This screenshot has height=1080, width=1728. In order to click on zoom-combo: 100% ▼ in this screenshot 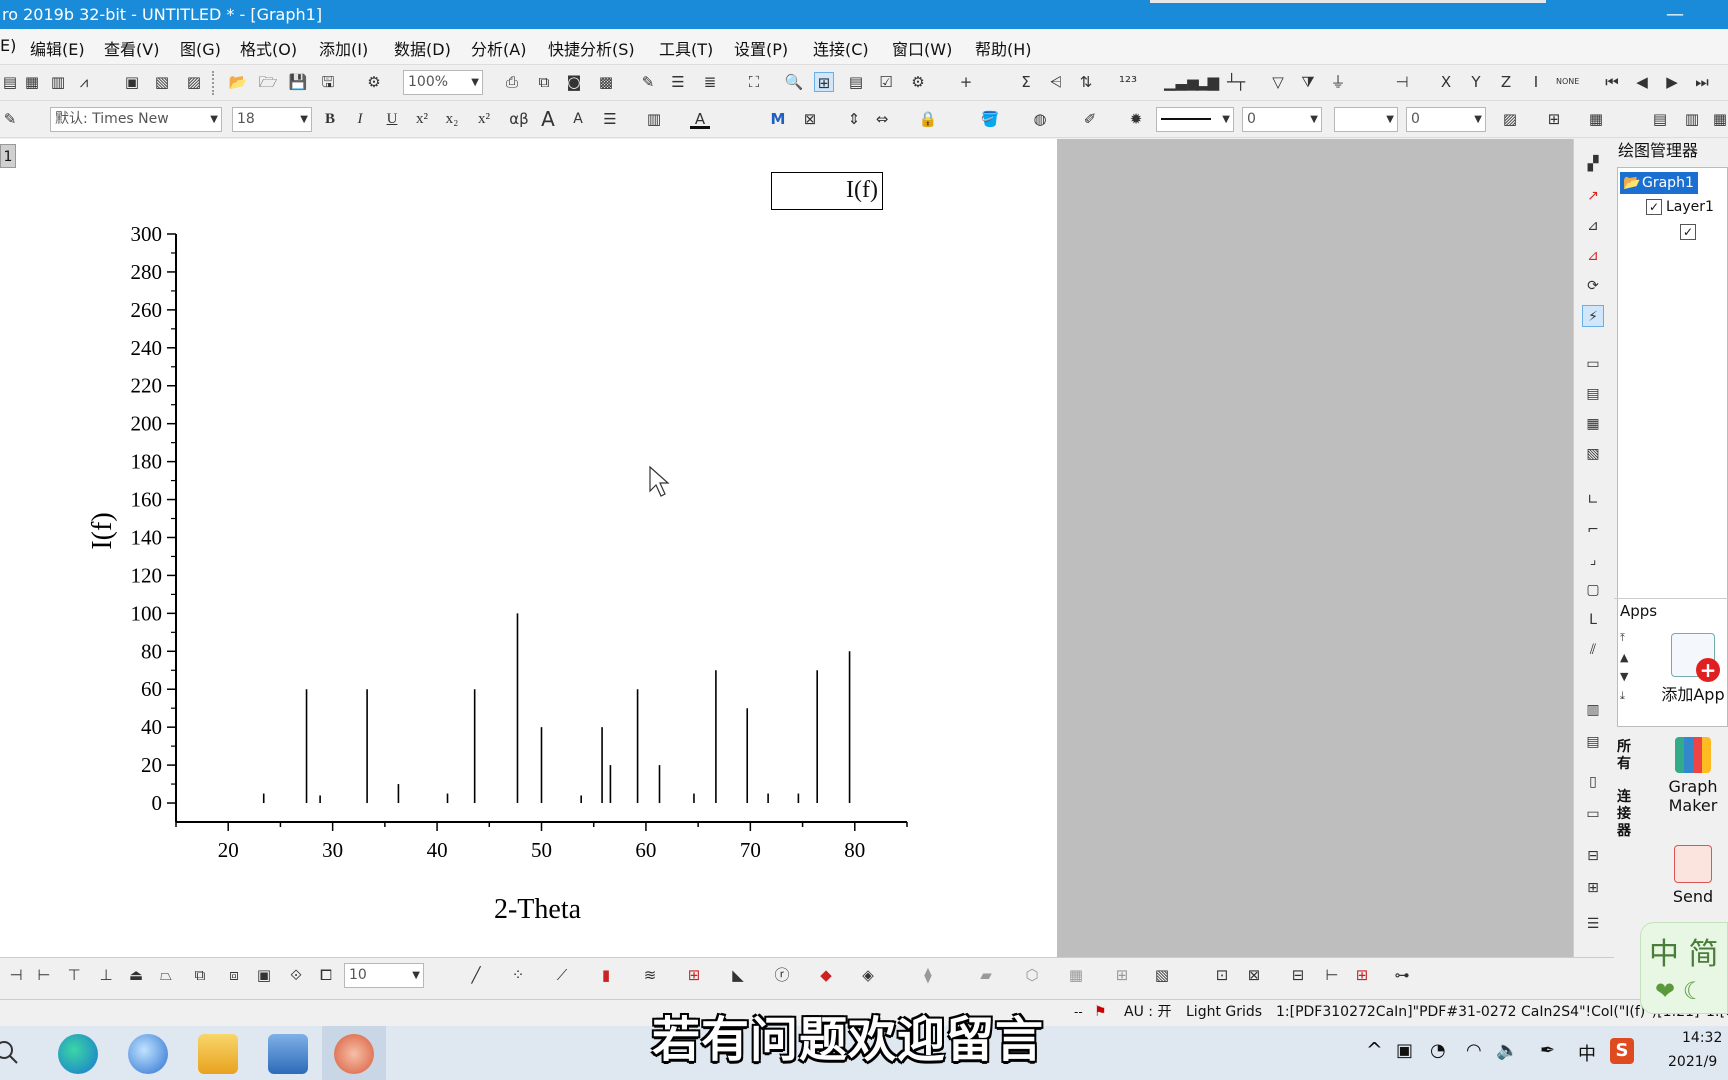, I will do `click(443, 82)`.